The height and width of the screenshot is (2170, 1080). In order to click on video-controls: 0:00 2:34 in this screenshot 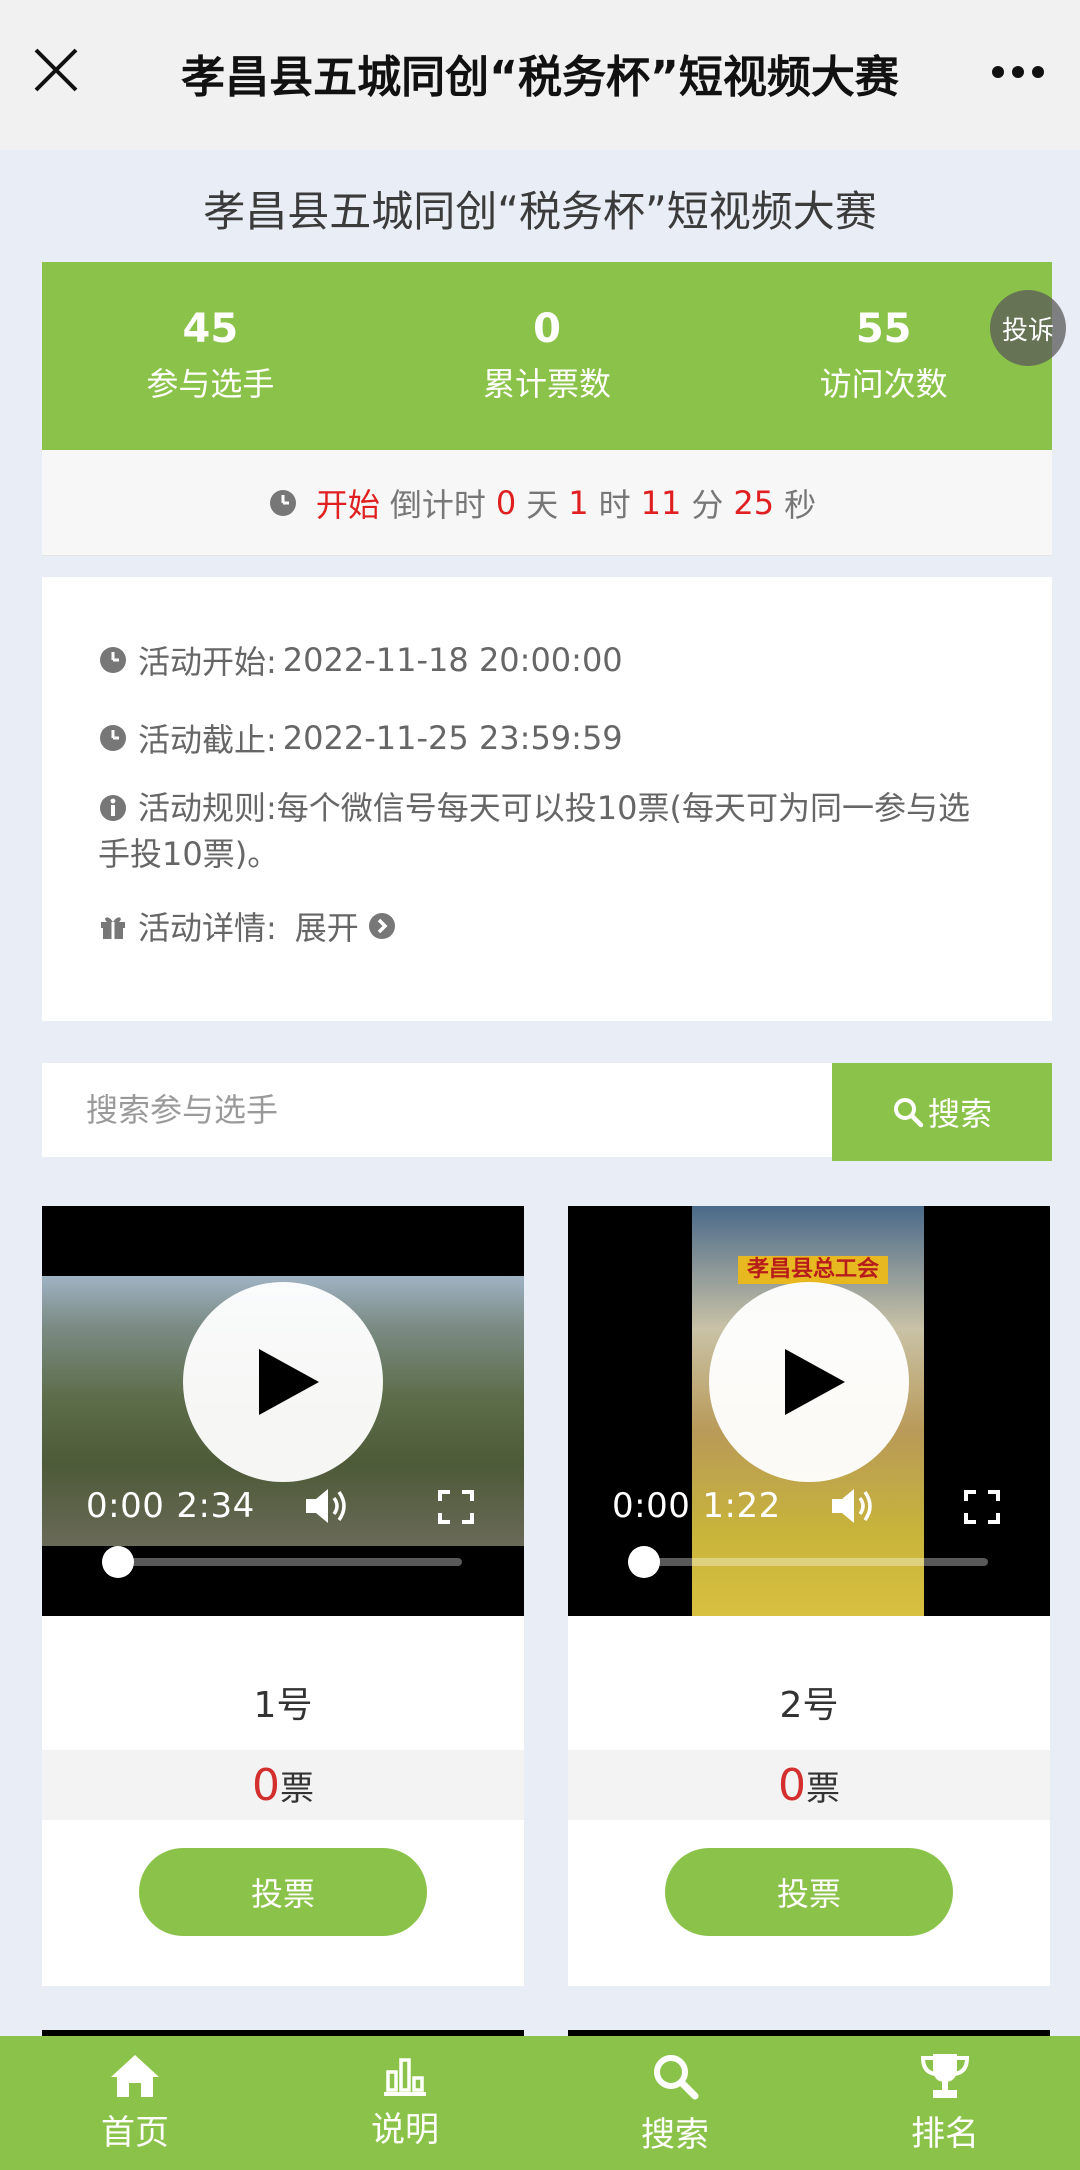, I will do `click(283, 1506)`.